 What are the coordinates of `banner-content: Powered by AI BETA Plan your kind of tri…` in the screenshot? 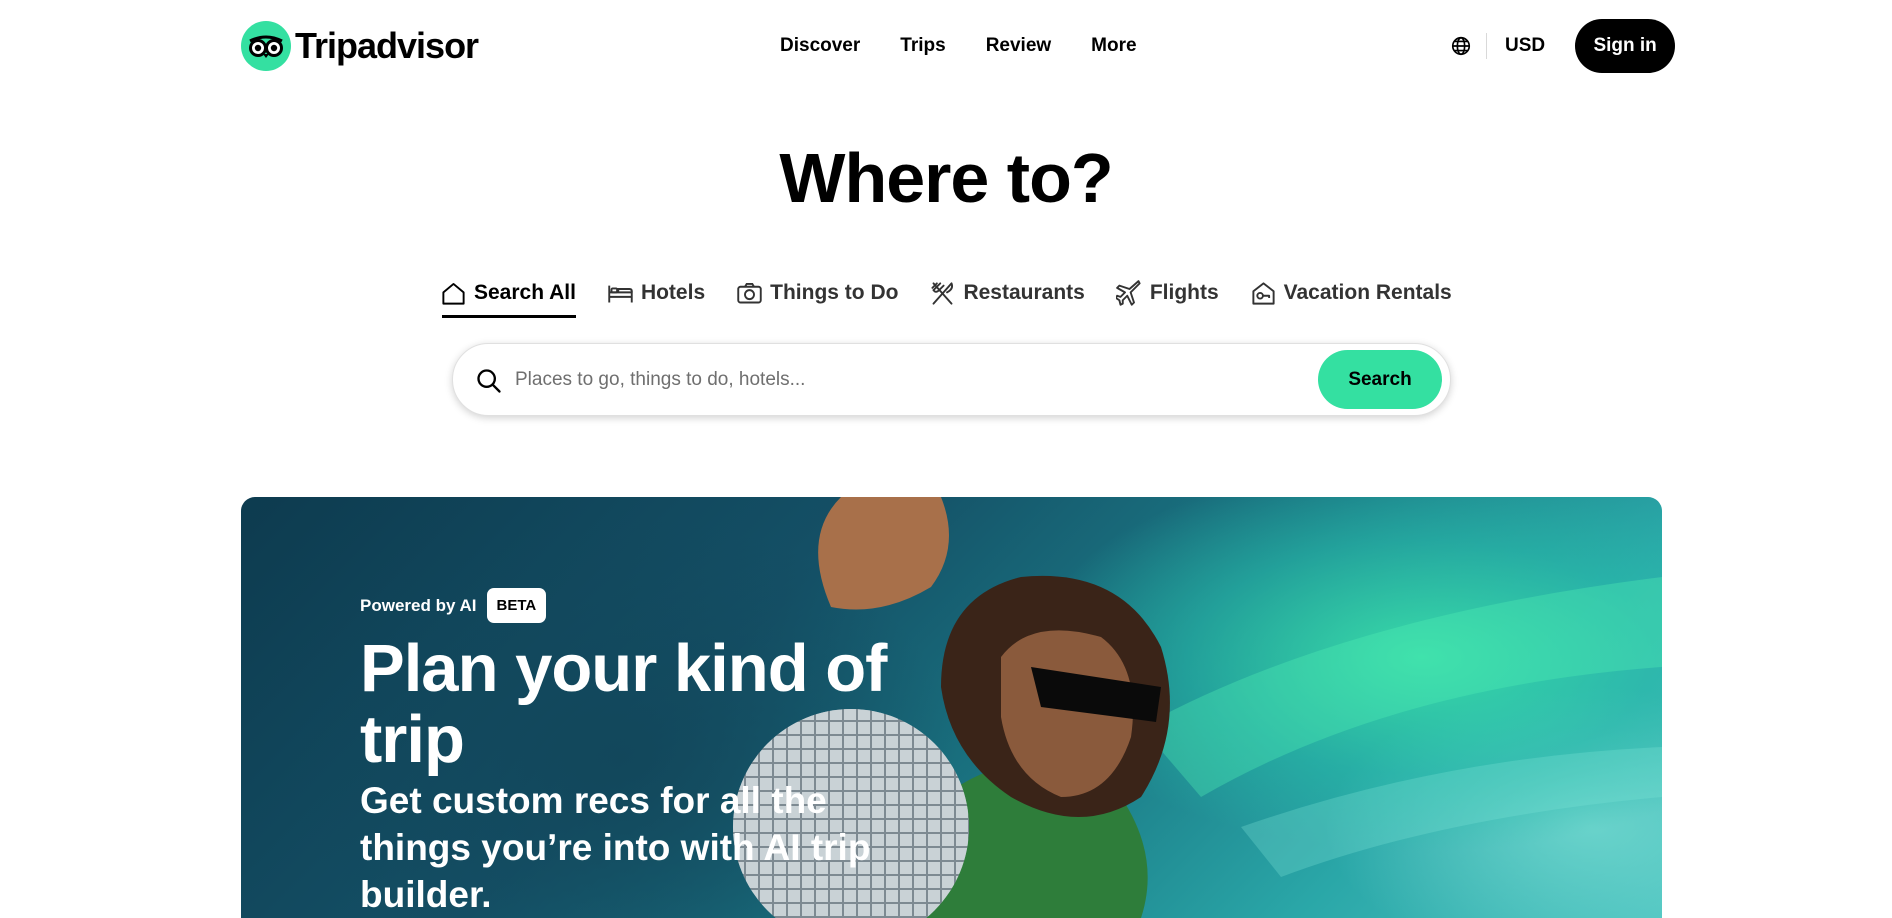 It's located at (640, 753).